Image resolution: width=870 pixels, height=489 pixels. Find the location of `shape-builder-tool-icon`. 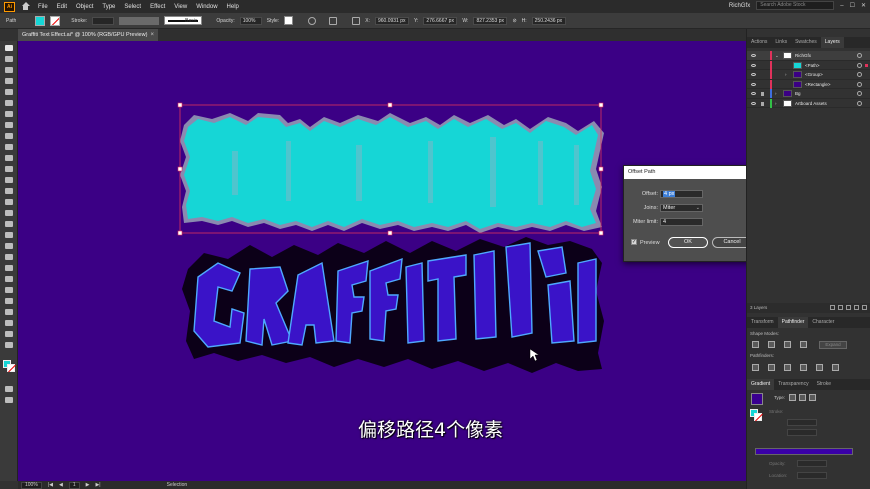

shape-builder-tool-icon is located at coordinates (9, 224).